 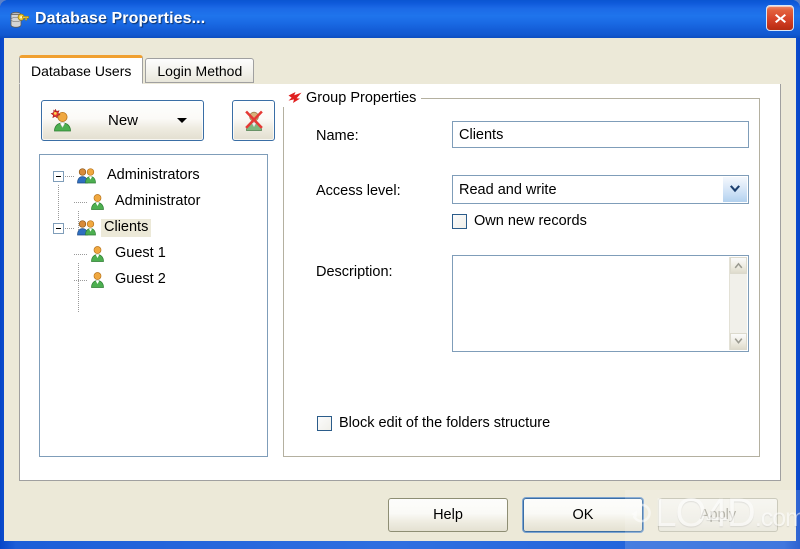 I want to click on group-properties-legend: Group Properties, so click(x=352, y=98).